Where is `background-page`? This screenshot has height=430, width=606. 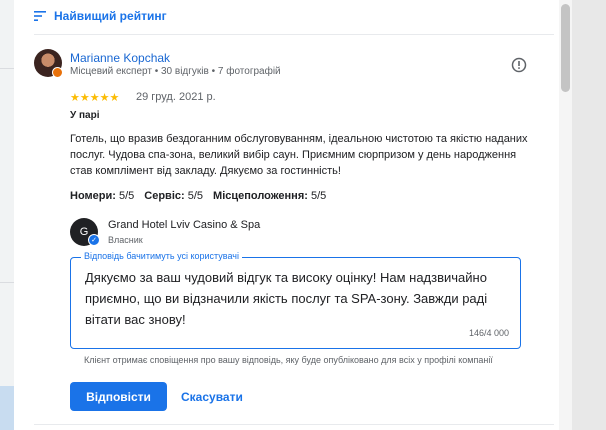
background-page is located at coordinates (7, 215).